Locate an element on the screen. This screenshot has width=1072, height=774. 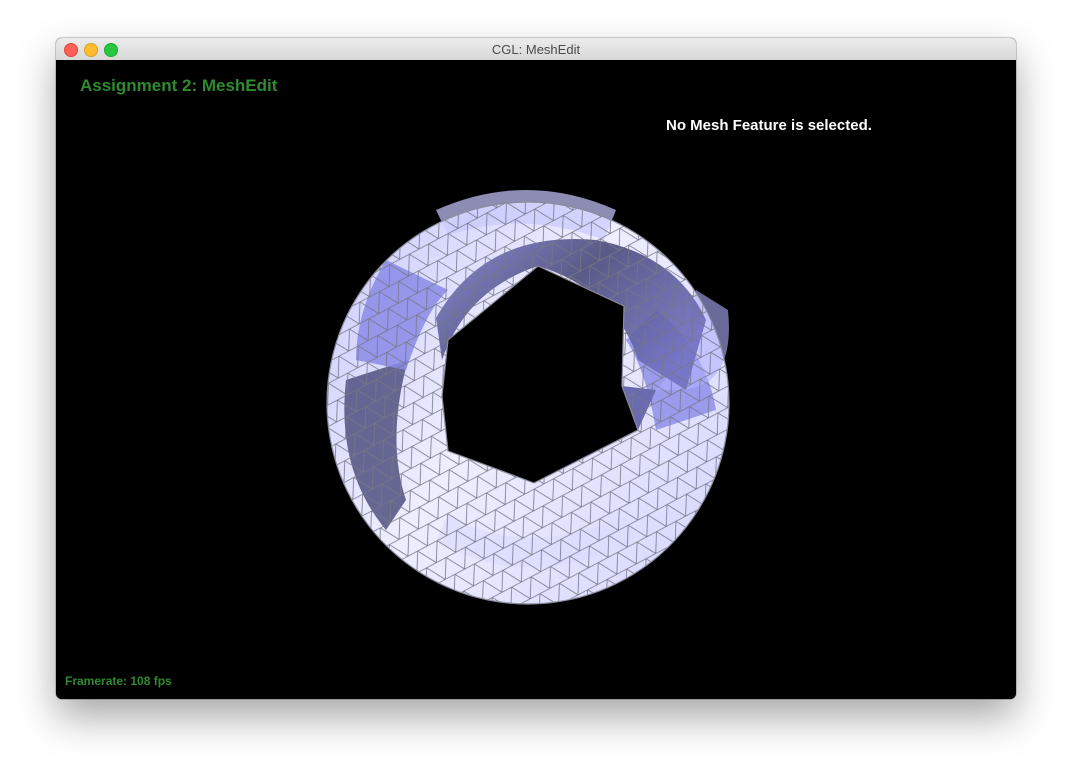
window-title: CGL: MeshEdit is located at coordinates (536, 49).